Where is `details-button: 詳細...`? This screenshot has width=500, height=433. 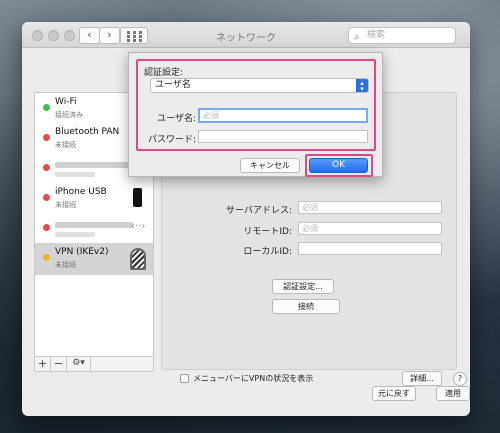
details-button: 詳細... is located at coordinates (422, 378).